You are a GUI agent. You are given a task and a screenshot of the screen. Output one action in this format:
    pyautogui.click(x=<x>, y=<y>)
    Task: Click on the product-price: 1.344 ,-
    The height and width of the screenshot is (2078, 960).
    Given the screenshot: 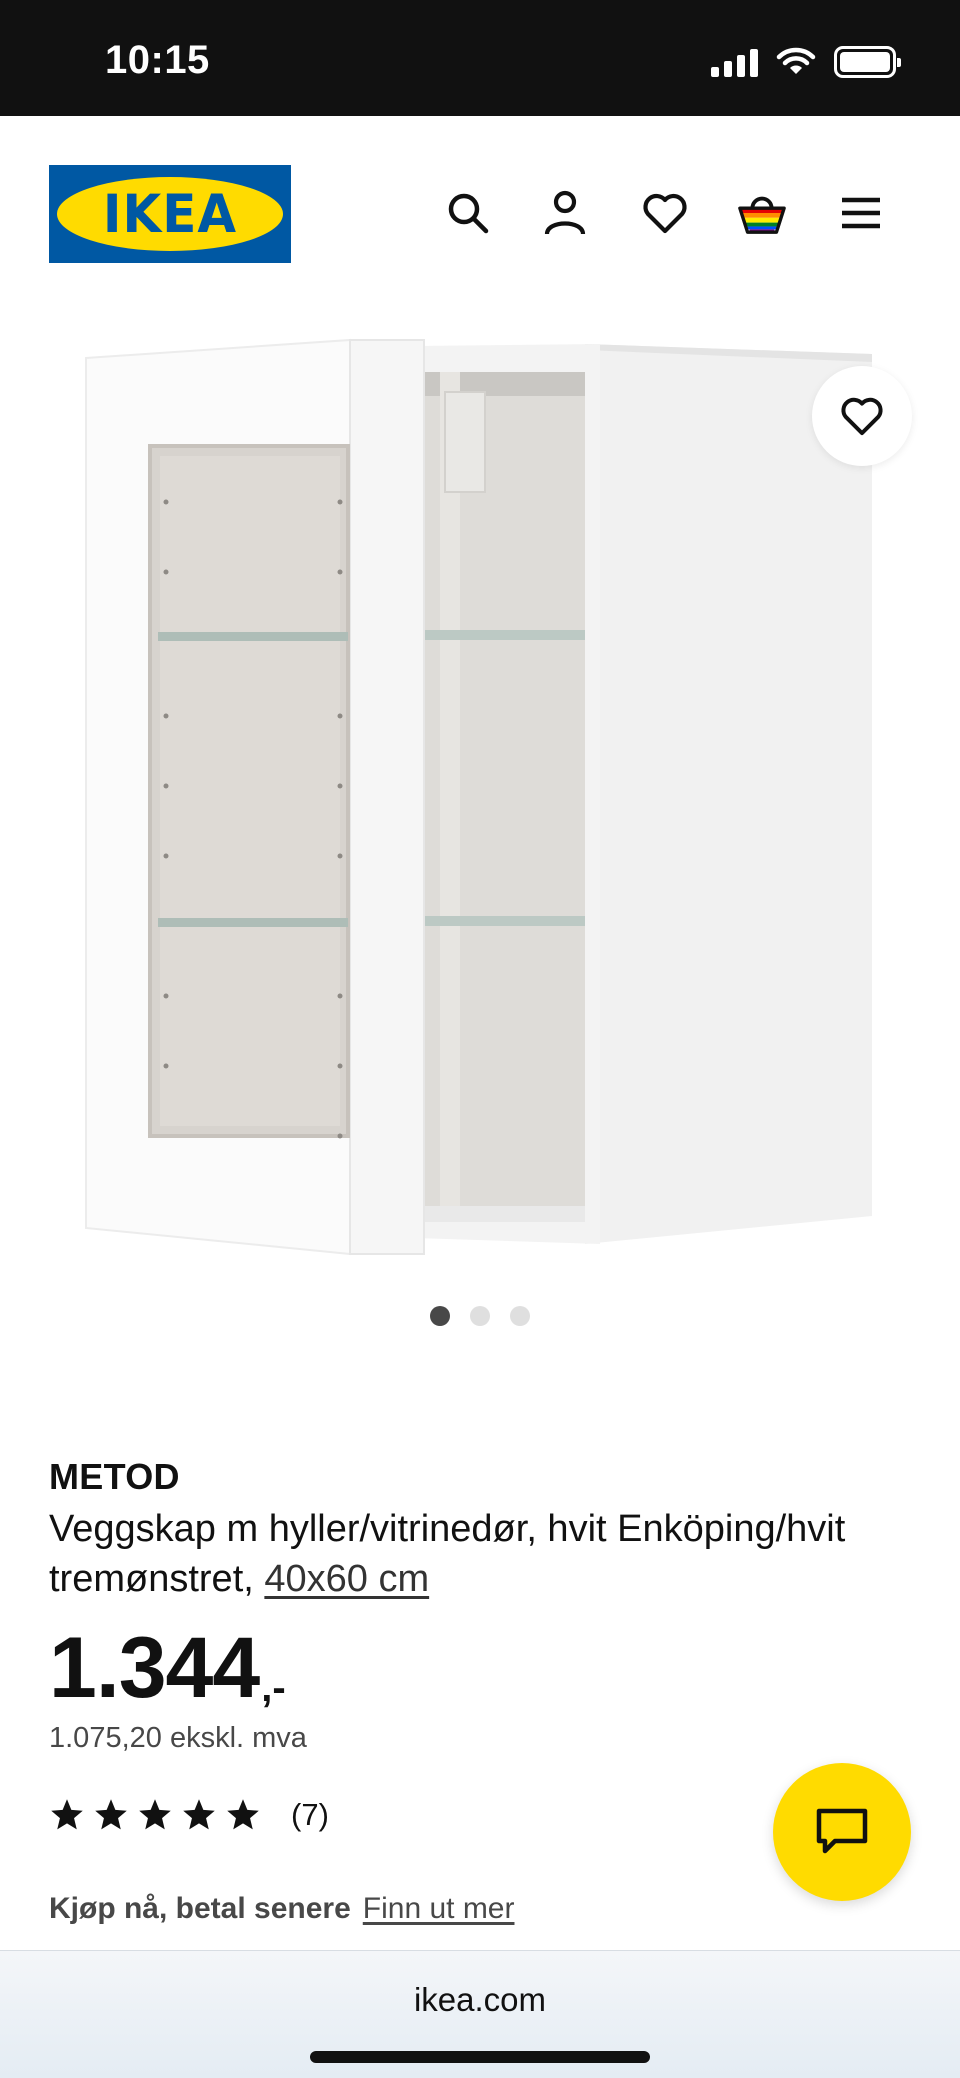 What is the action you would take?
    pyautogui.click(x=167, y=1668)
    